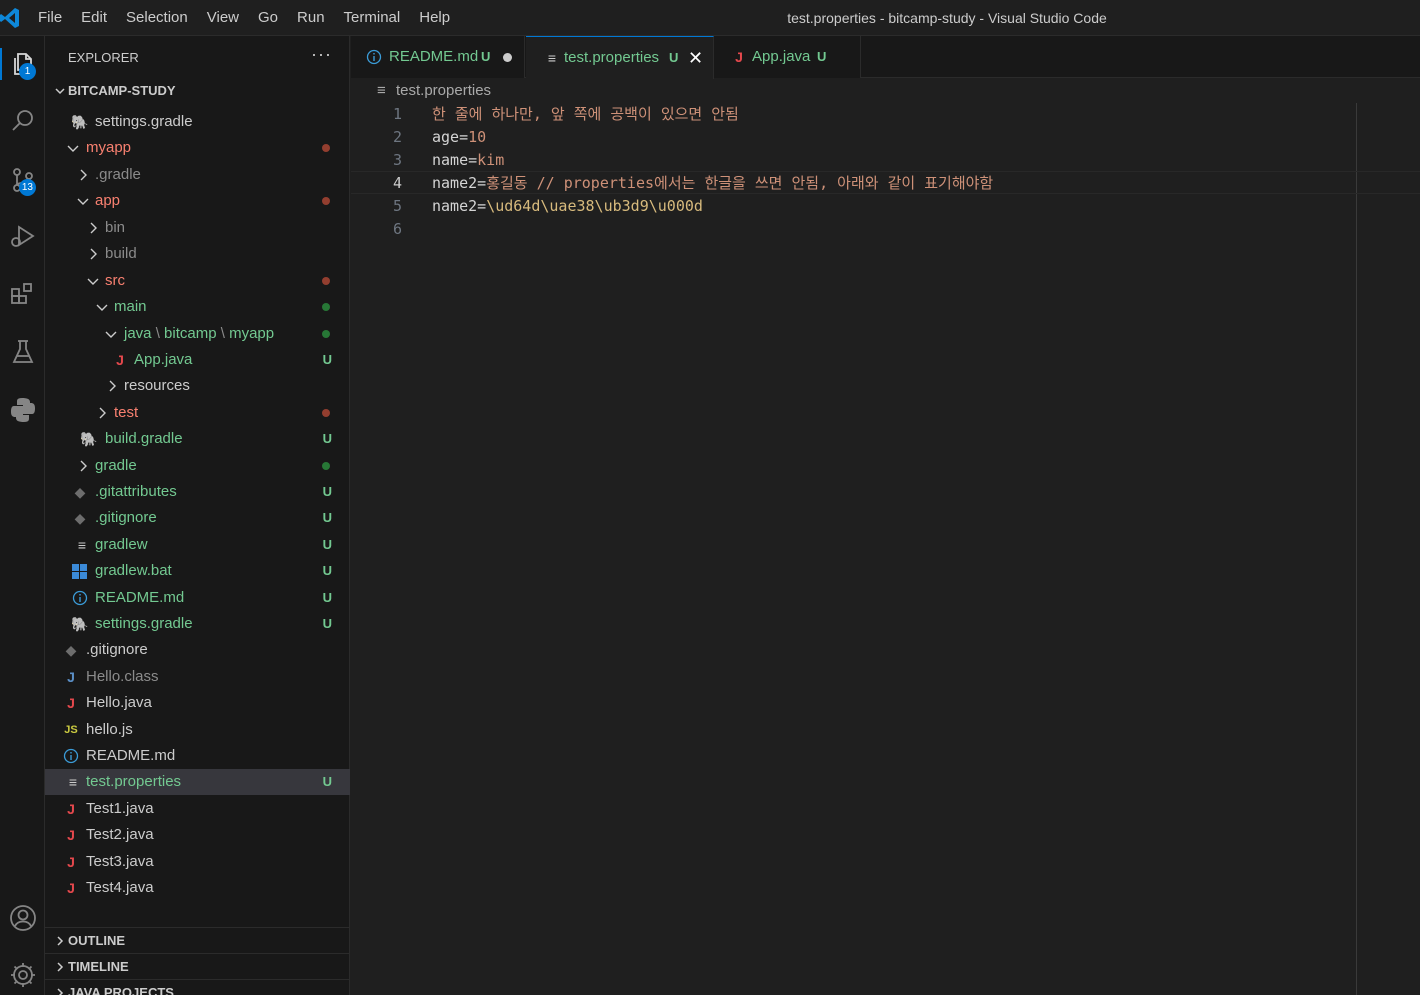 This screenshot has height=995, width=1420. Describe the element at coordinates (197, 466) in the screenshot. I see `tree-folder-gradle: gradle` at that location.